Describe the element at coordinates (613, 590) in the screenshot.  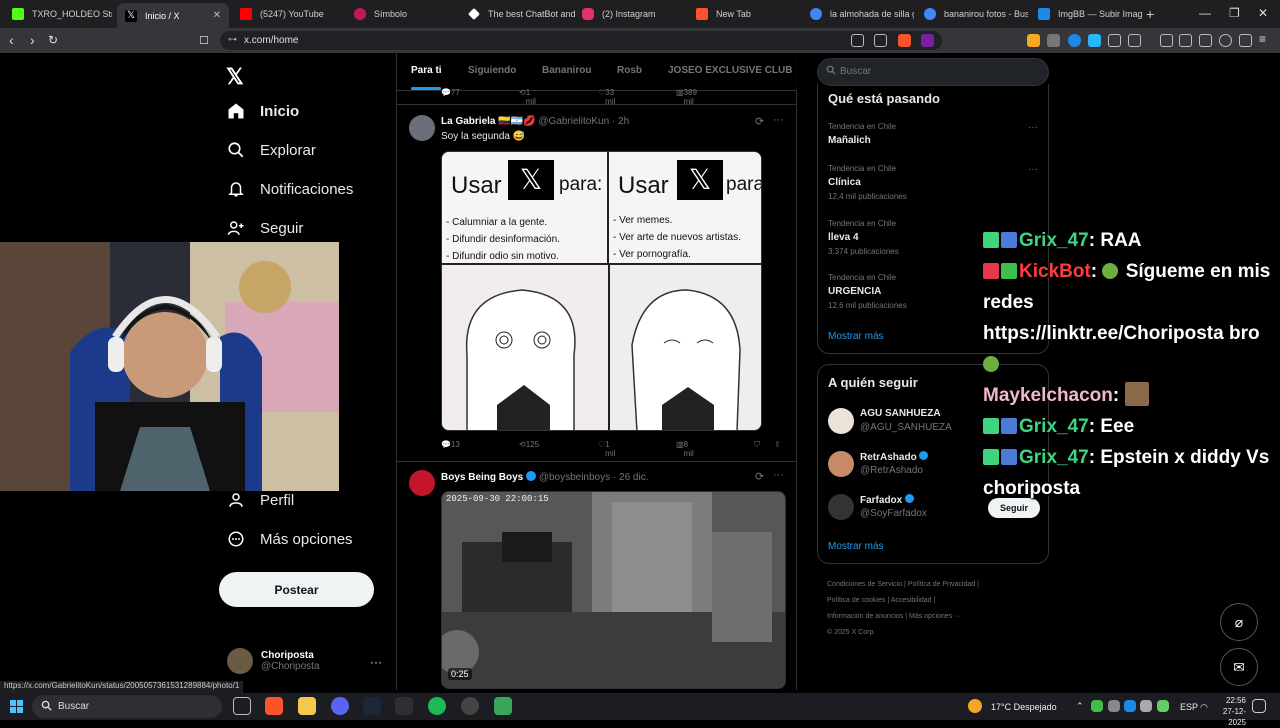
I see `tweet-video: 2025-09-30 22:00:15 0:25` at that location.